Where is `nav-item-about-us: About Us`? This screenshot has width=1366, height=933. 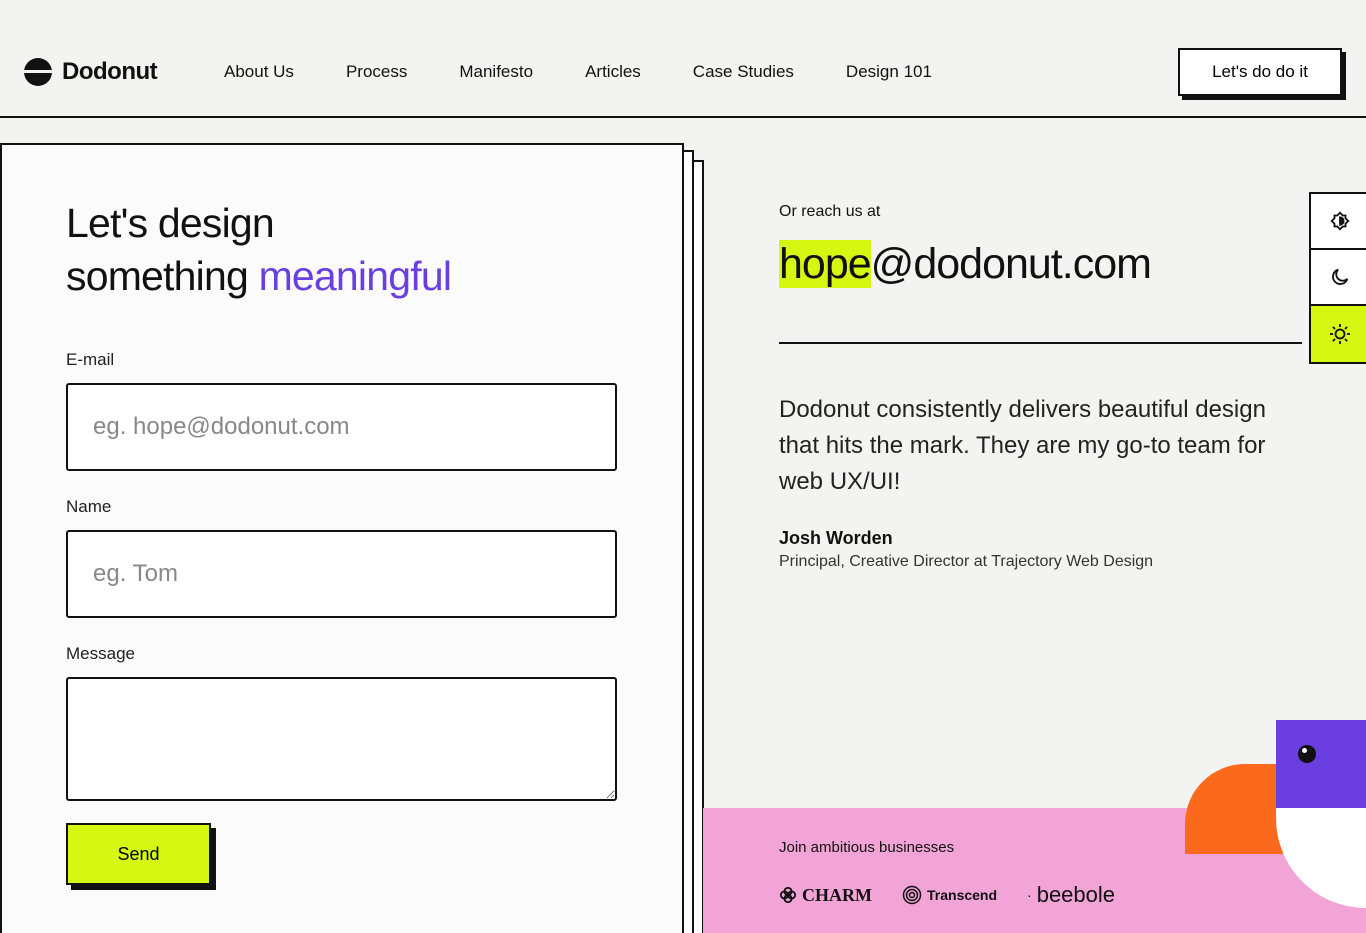 nav-item-about-us: About Us is located at coordinates (259, 72).